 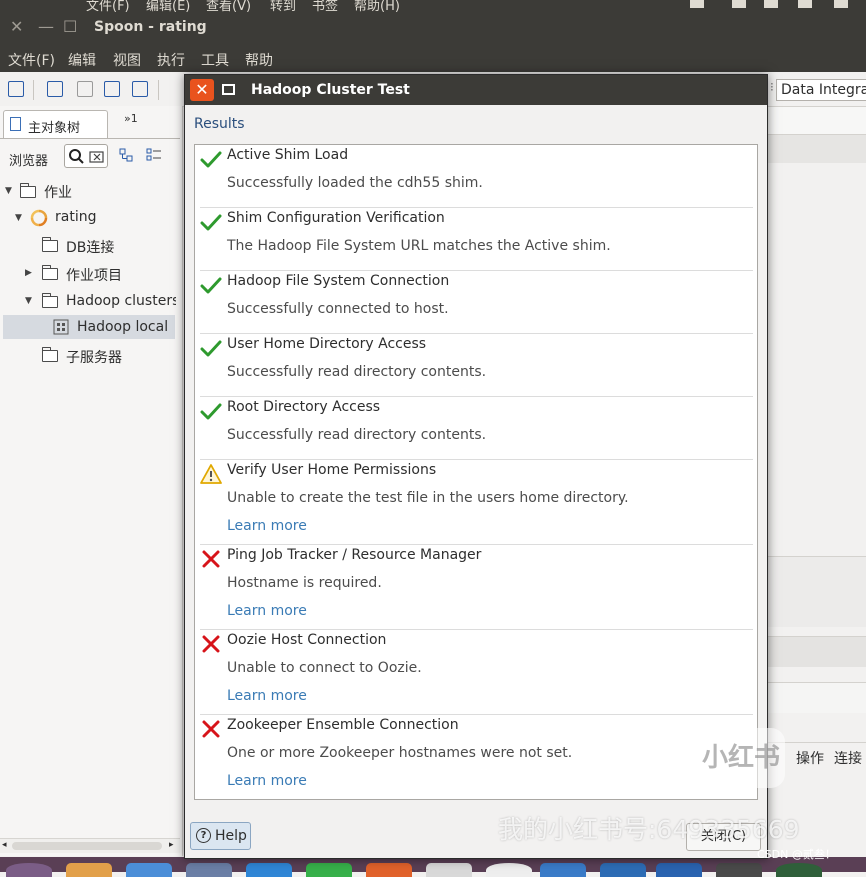 What do you see at coordinates (86, 156) in the screenshot?
I see `search-field` at bounding box center [86, 156].